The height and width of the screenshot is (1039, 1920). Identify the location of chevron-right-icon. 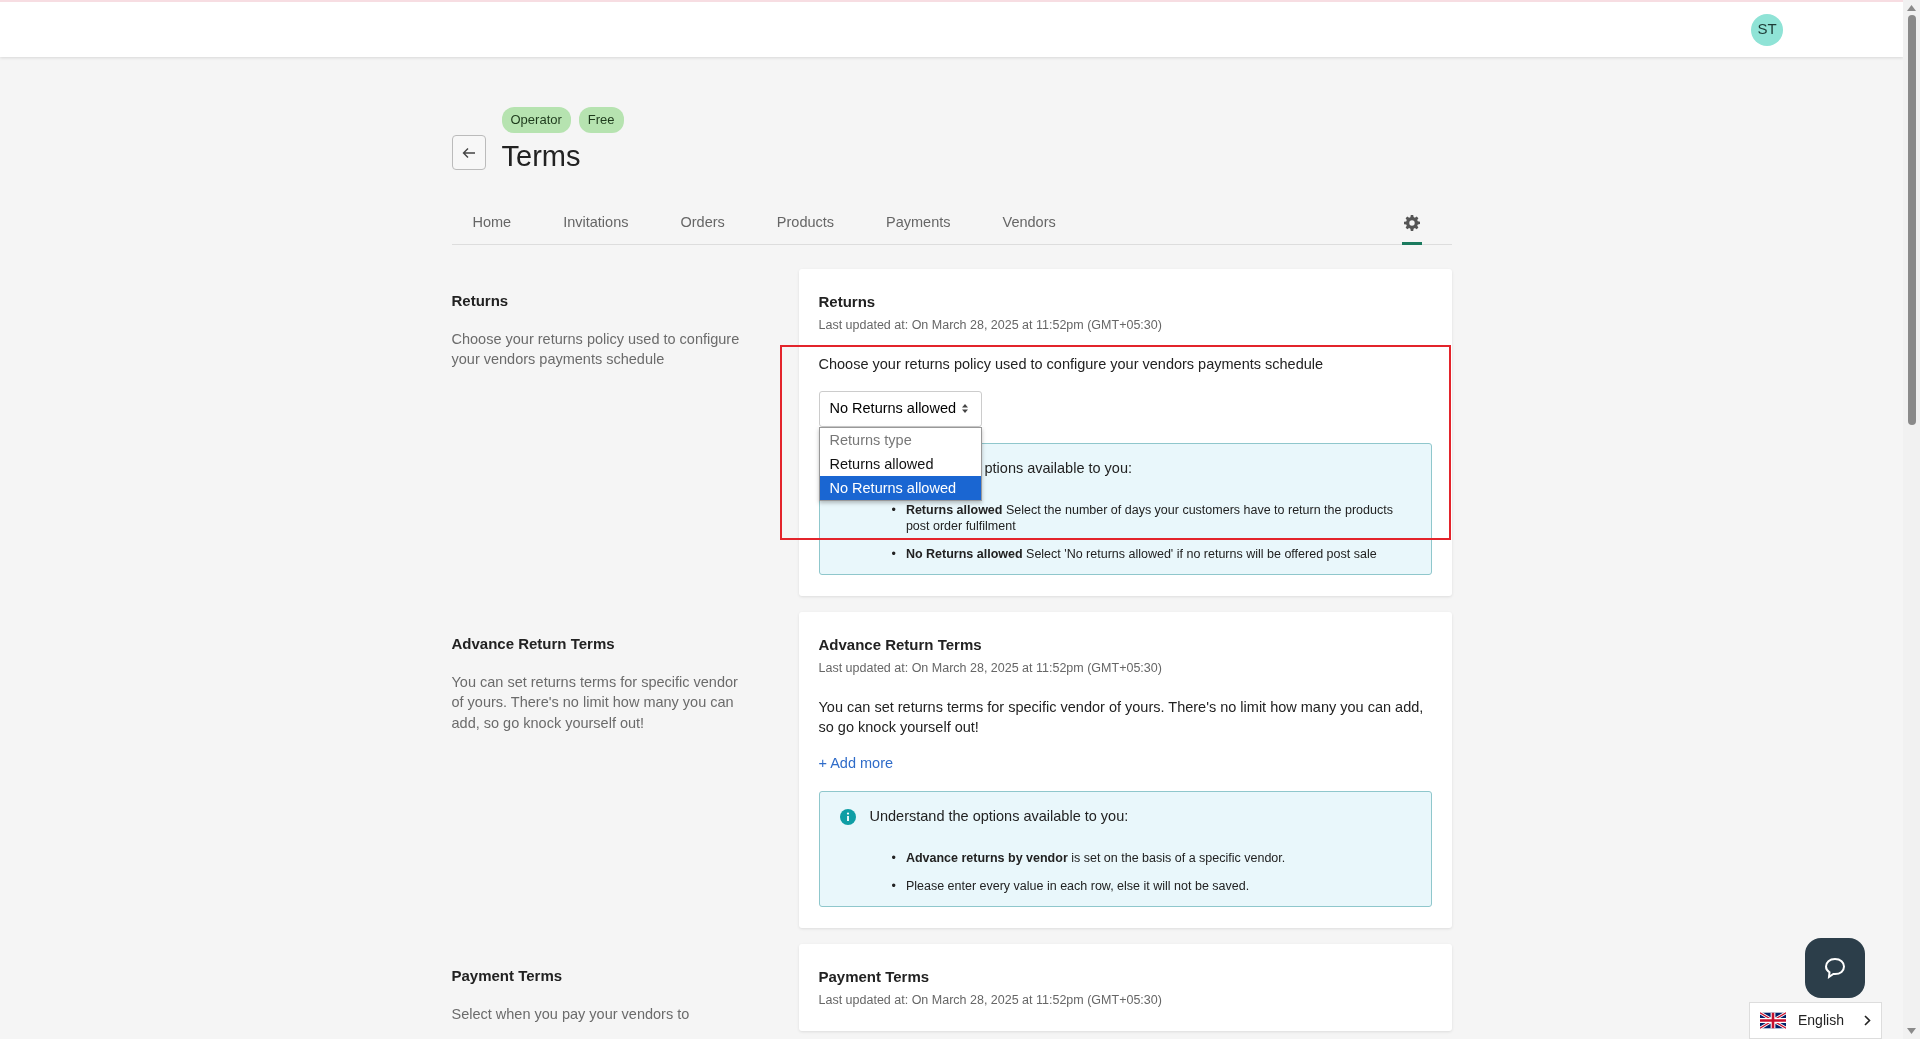
(1867, 1020).